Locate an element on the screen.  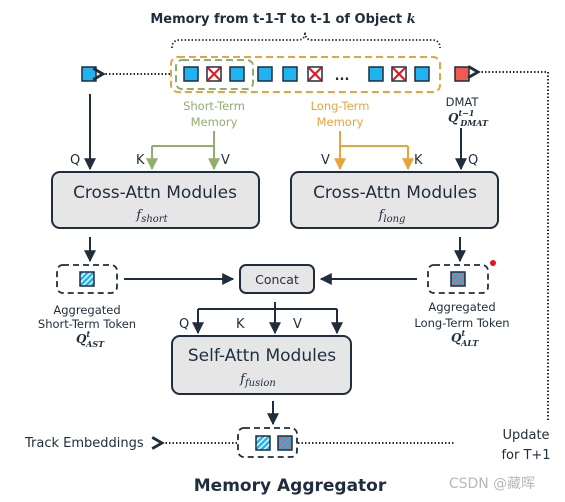
short-term-branch is located at coordinates (183, 139).